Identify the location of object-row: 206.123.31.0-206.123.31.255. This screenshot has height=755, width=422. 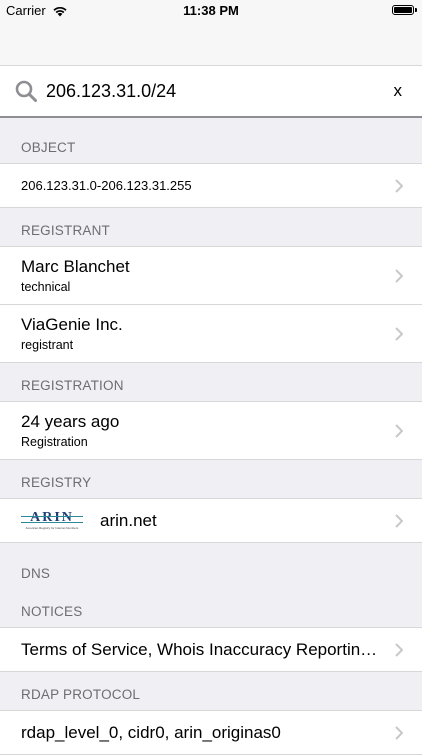
(211, 186).